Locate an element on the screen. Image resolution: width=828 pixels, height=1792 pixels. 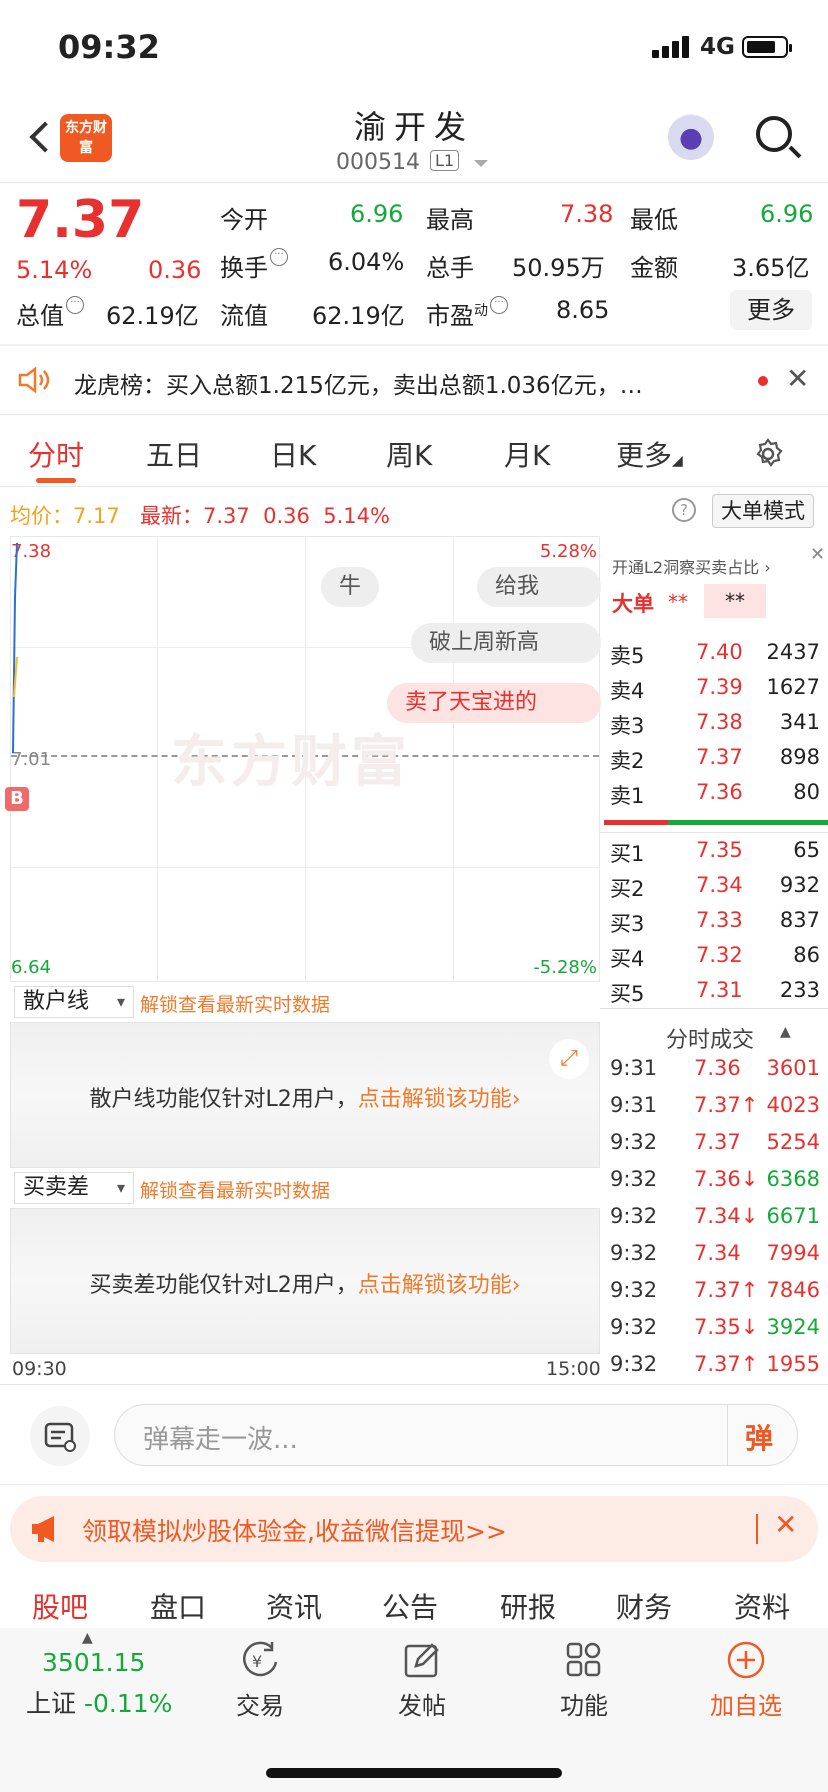
trade-icon: ¥ is located at coordinates (260, 1659).